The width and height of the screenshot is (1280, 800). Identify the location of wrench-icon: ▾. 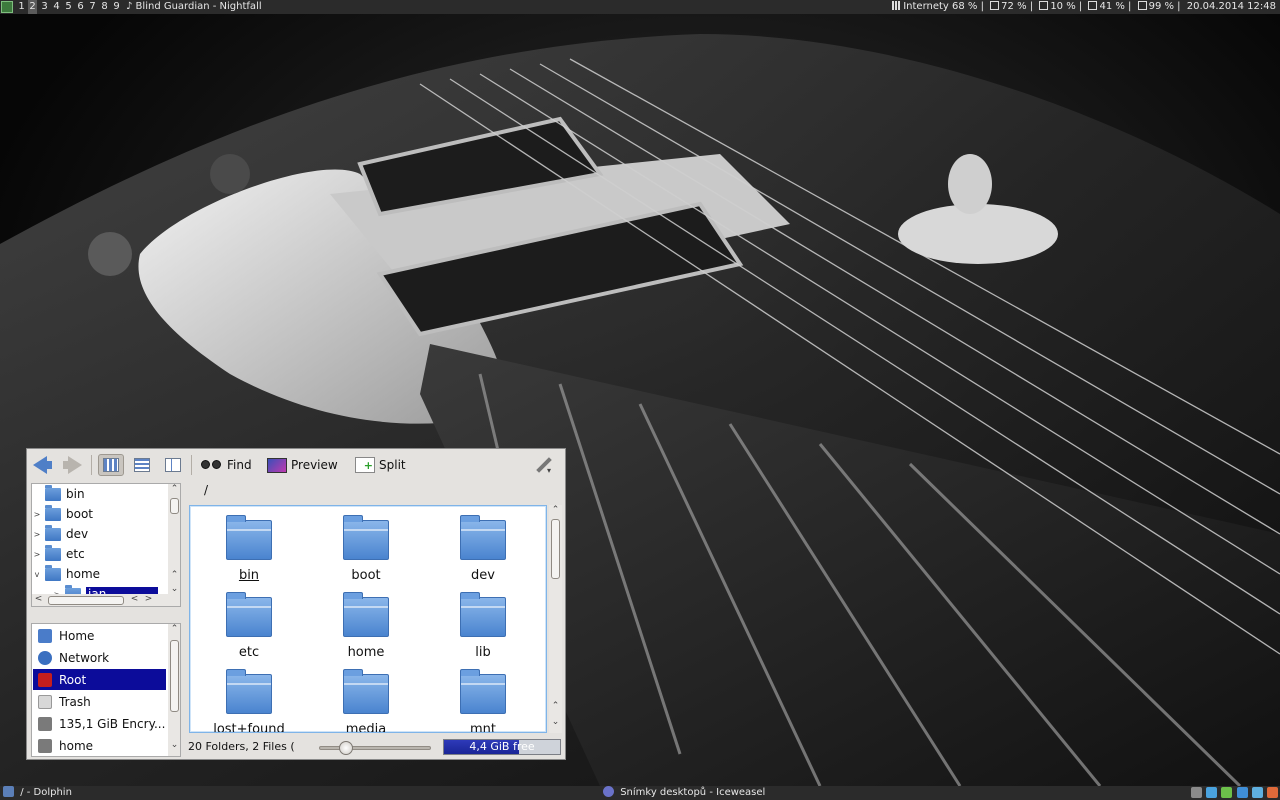
(544, 465).